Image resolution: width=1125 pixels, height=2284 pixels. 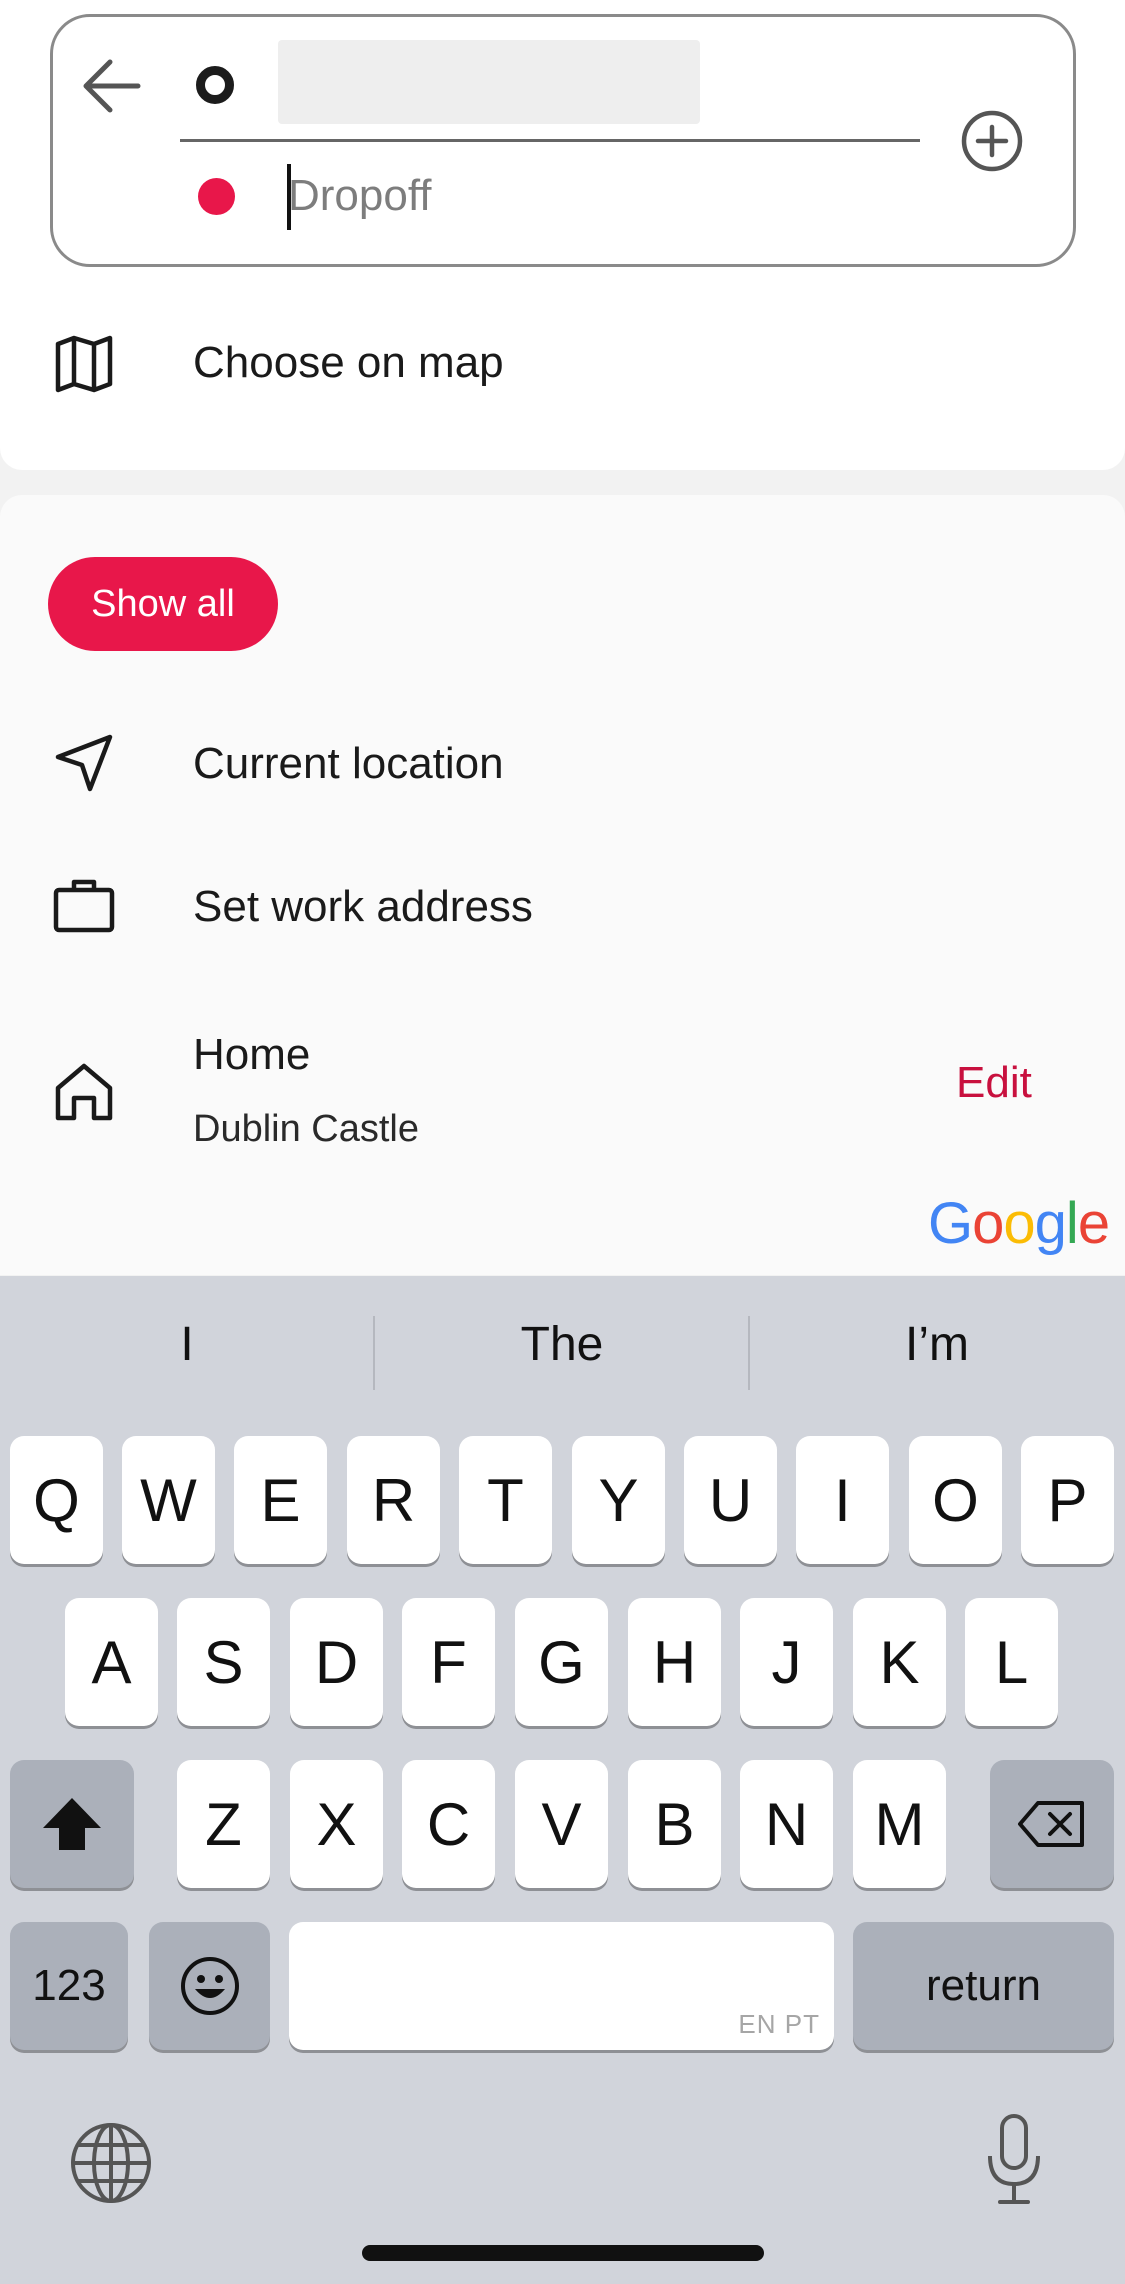 I want to click on plus-circle-icon, so click(x=992, y=141).